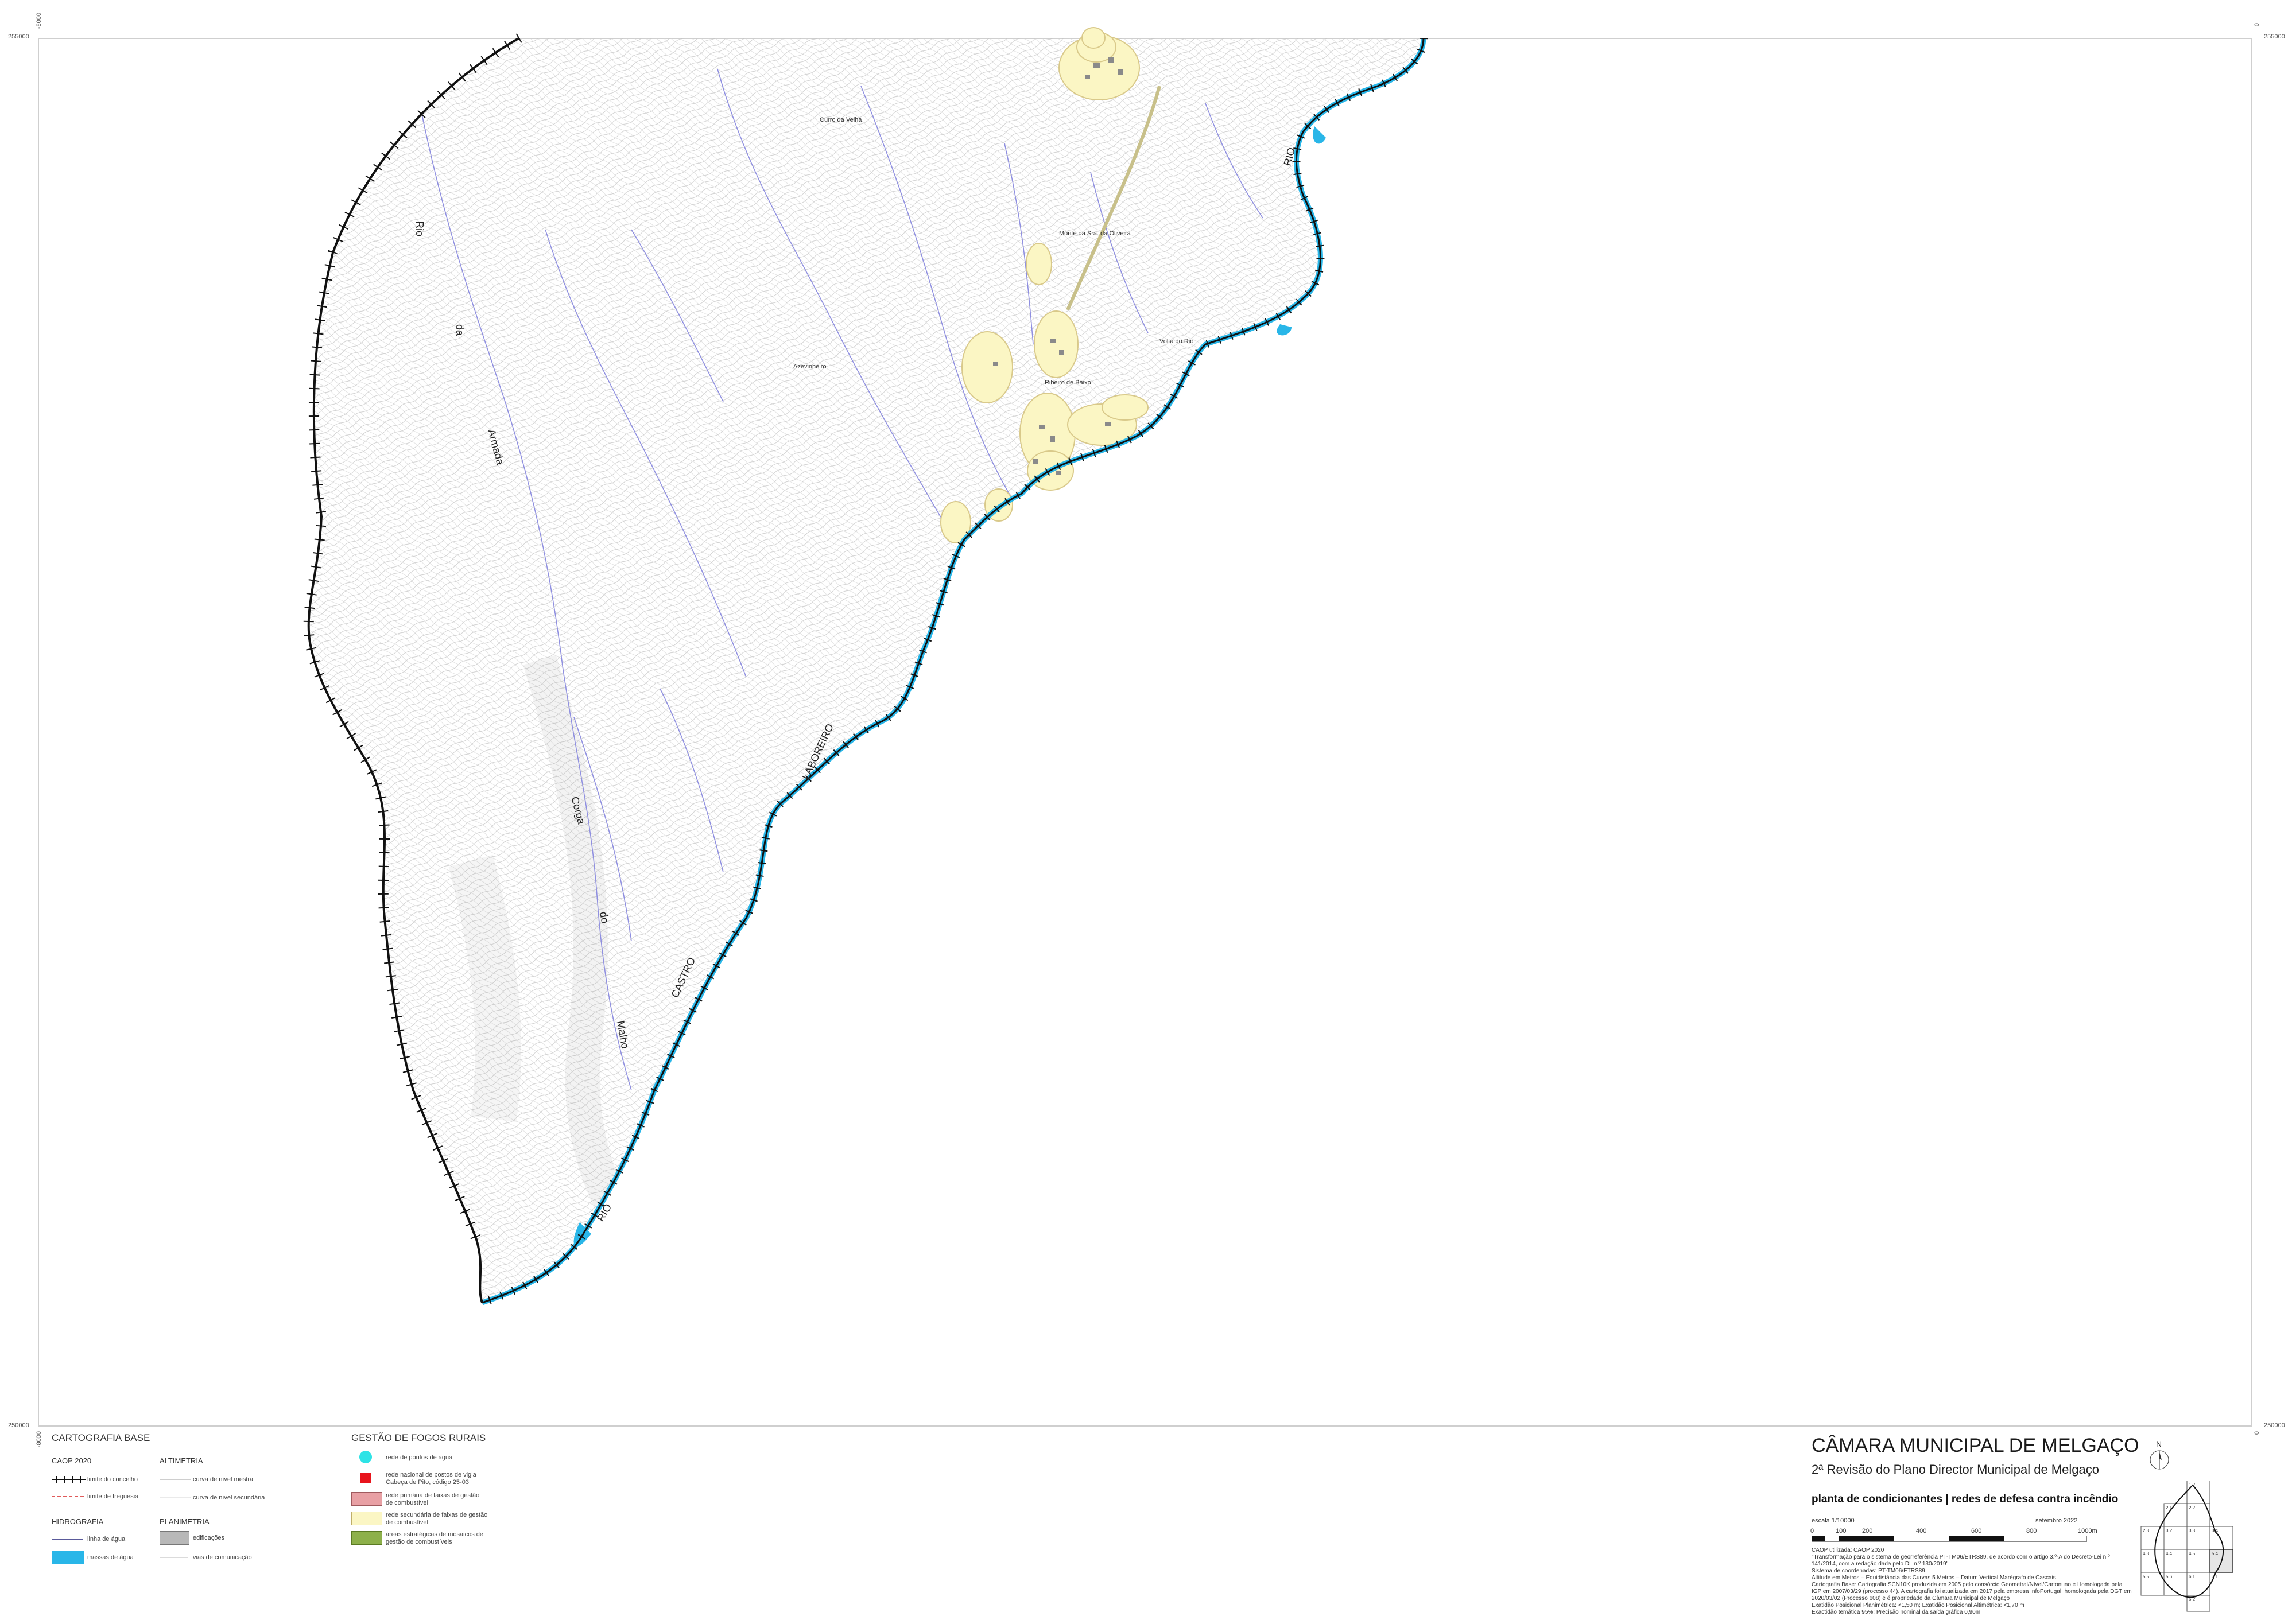 Image resolution: width=2296 pixels, height=1620 pixels. I want to click on curva-secundaria-swatch, so click(175, 1497).